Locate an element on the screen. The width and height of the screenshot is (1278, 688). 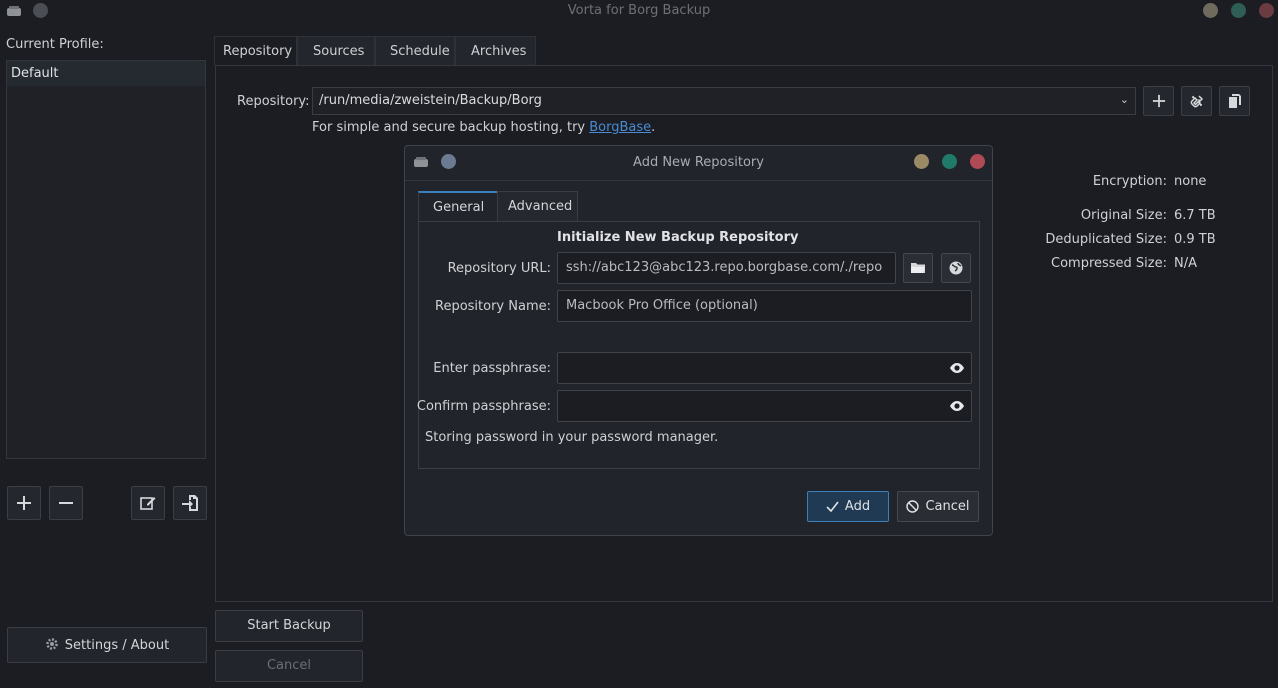
tab-general: General is located at coordinates (458, 206).